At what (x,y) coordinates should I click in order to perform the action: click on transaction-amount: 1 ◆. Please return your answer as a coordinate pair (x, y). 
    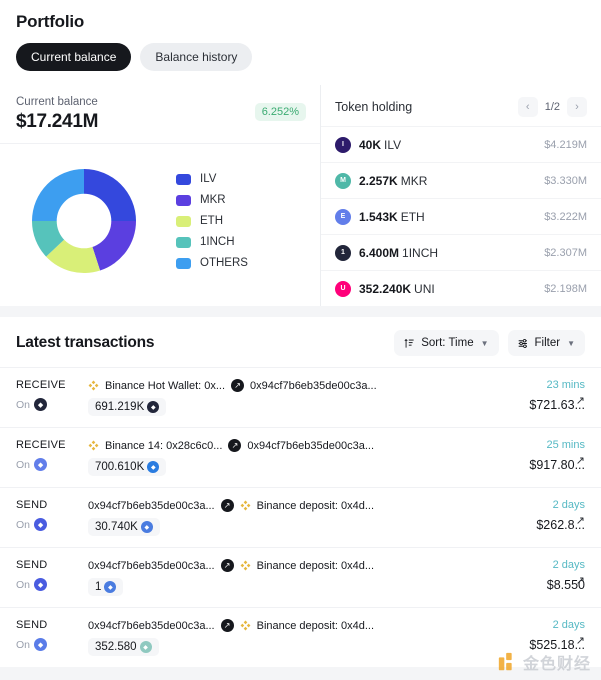
    Looking at the image, I should click on (106, 587).